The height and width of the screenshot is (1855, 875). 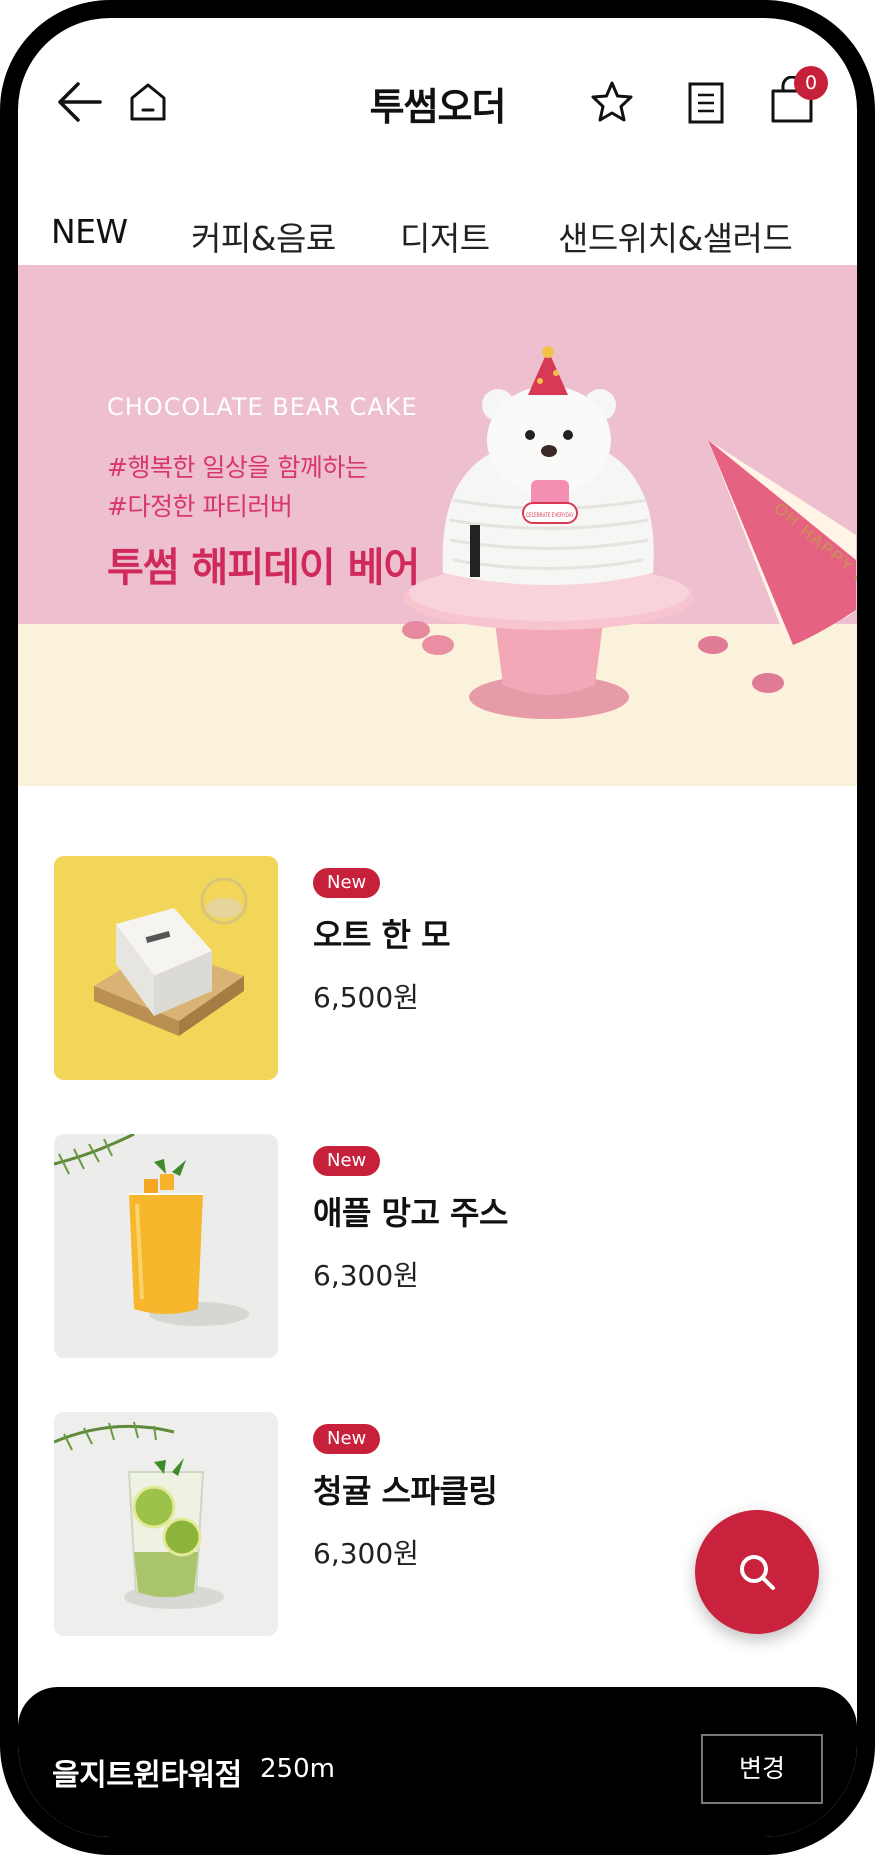 What do you see at coordinates (410, 1213) in the screenshot?
I see `product-name: 애플 망고 주스` at bounding box center [410, 1213].